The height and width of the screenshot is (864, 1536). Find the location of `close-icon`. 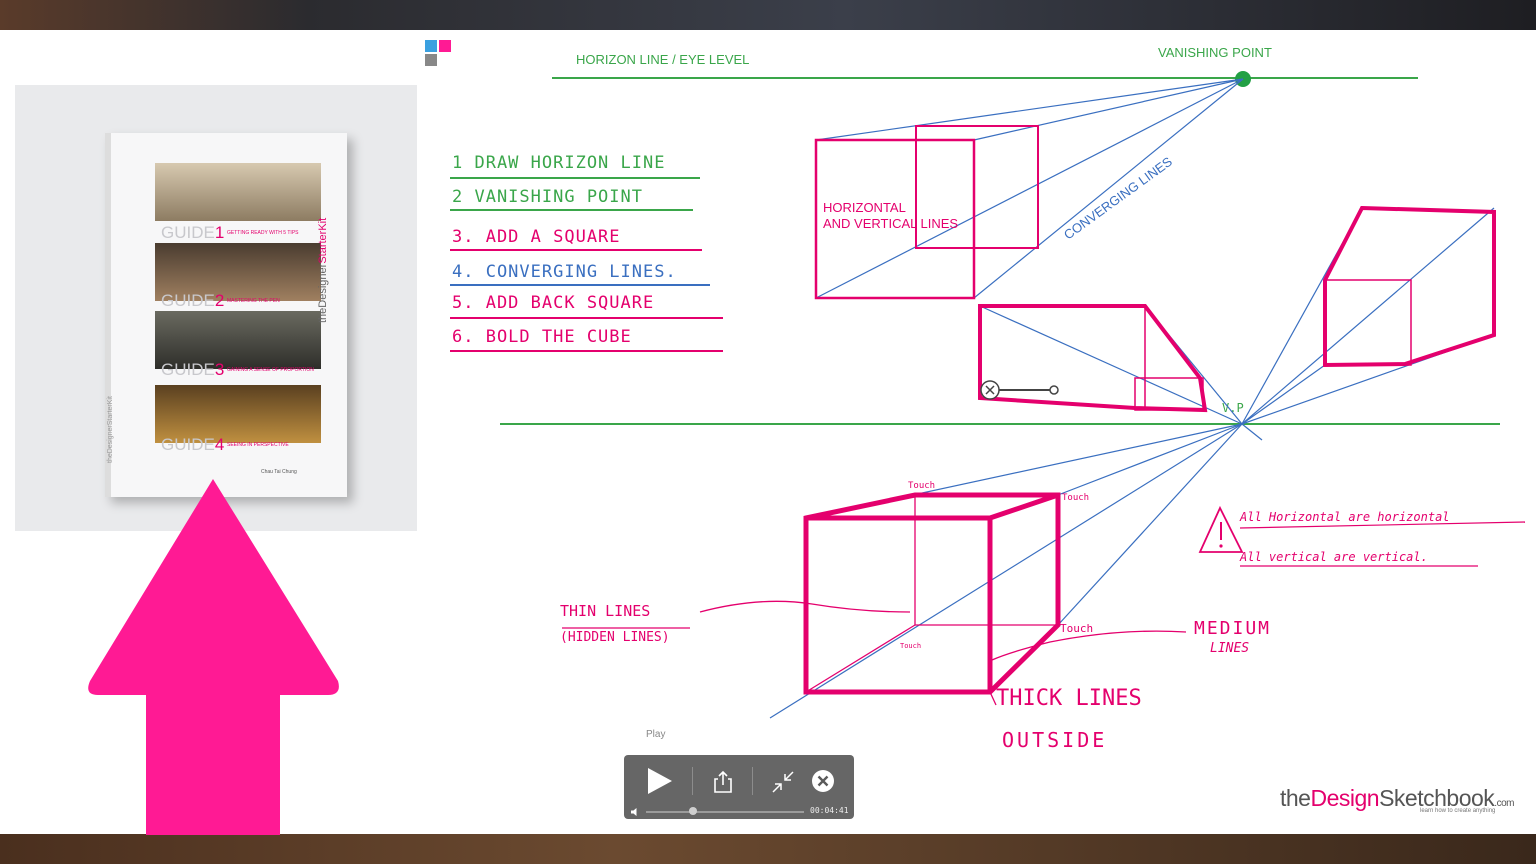

close-icon is located at coordinates (823, 781).